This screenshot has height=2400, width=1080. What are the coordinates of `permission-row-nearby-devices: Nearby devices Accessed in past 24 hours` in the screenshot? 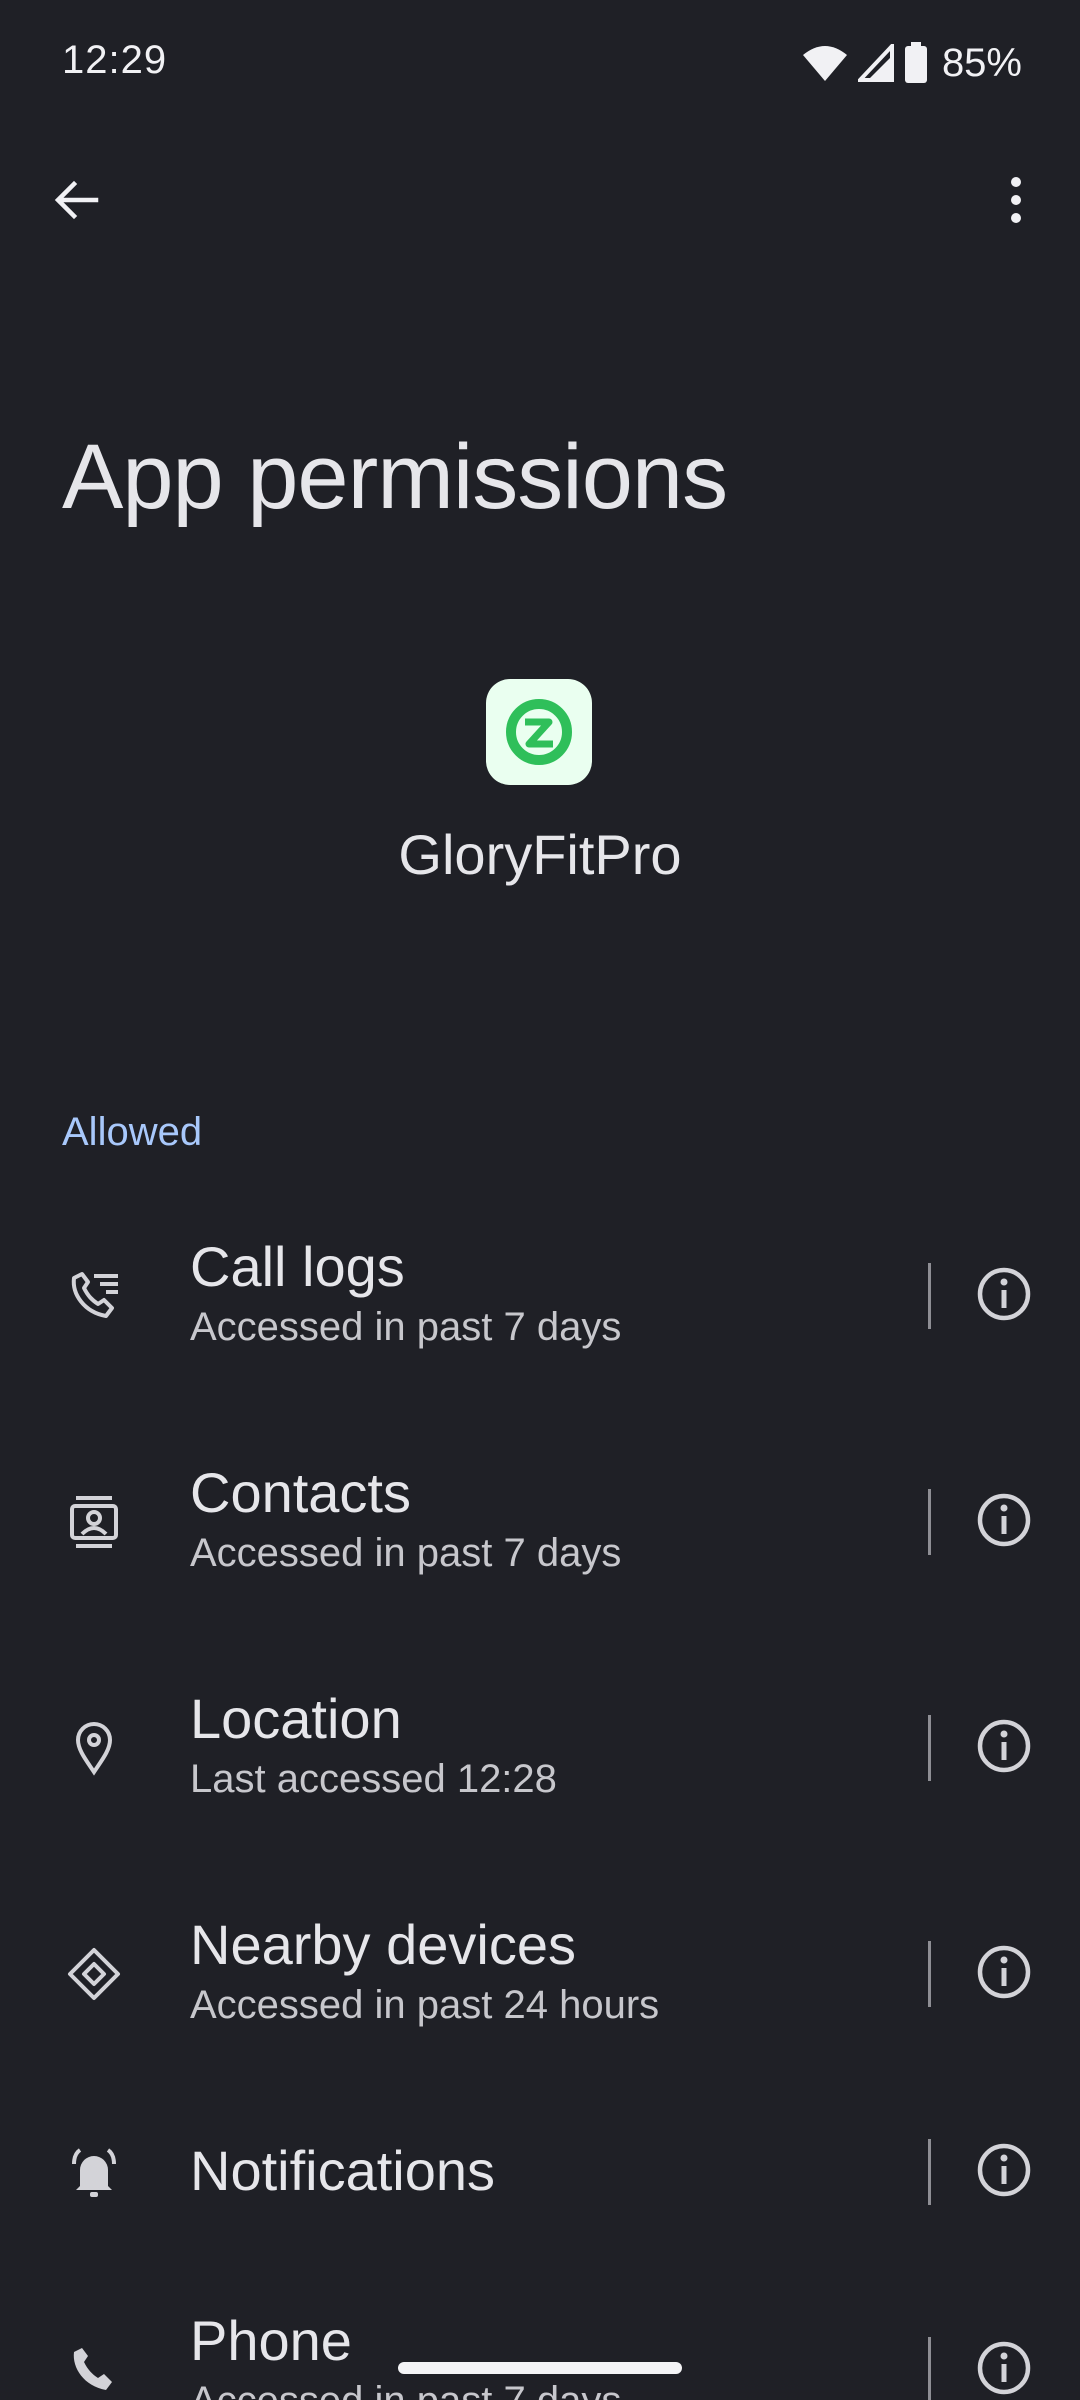 It's located at (540, 1976).